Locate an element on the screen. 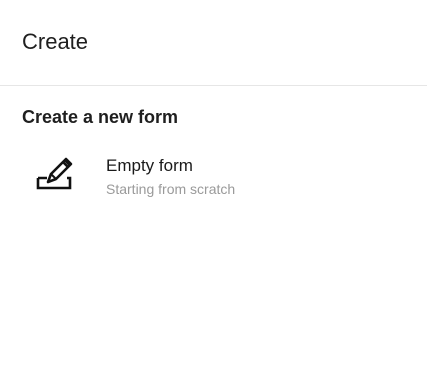 The width and height of the screenshot is (427, 381). option-title: Empty form is located at coordinates (149, 165).